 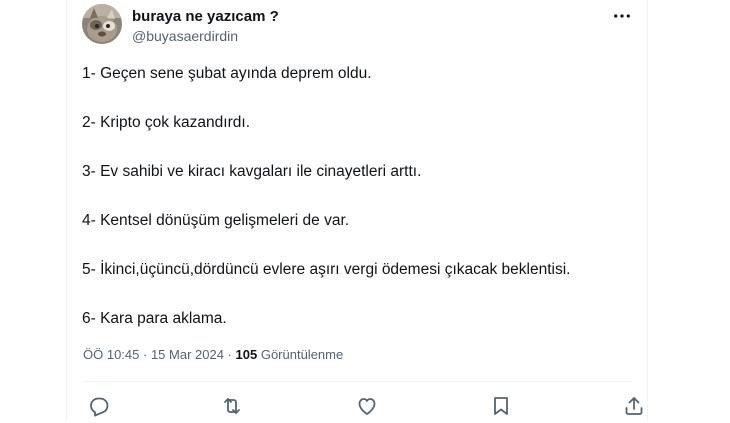 I want to click on share-icon, so click(x=634, y=406).